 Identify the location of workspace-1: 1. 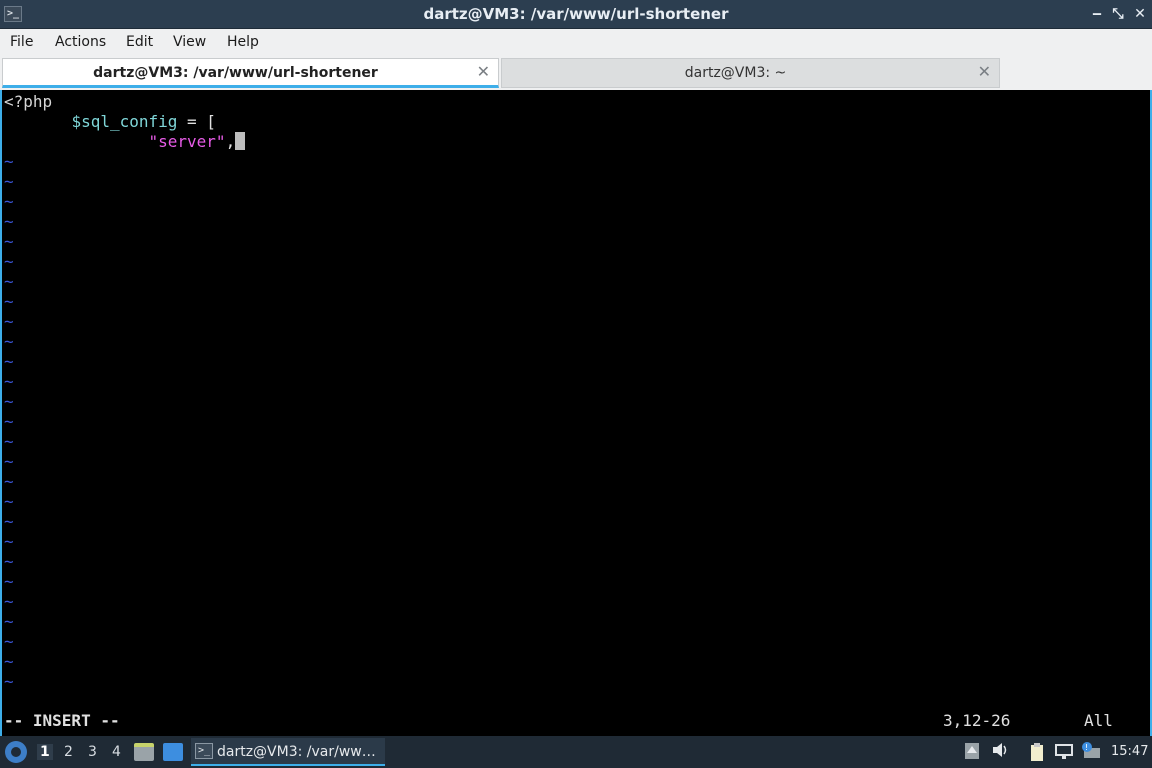
(45, 752).